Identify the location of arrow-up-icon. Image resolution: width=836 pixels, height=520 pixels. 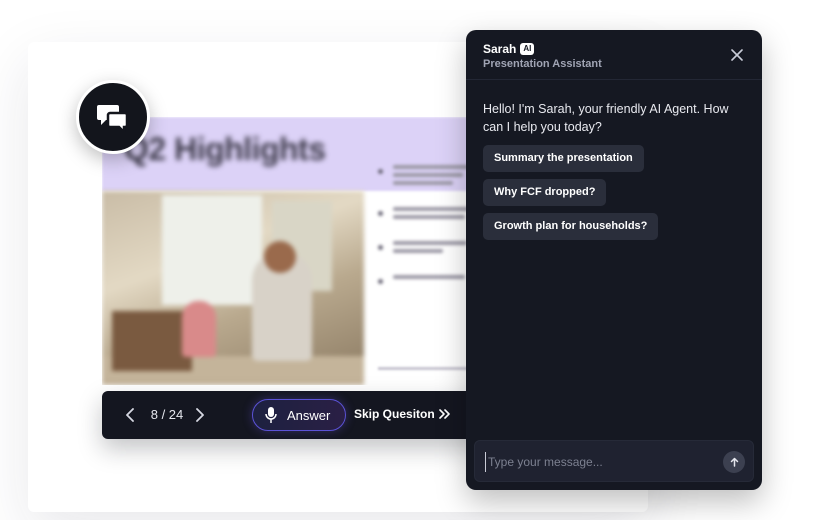
(734, 462).